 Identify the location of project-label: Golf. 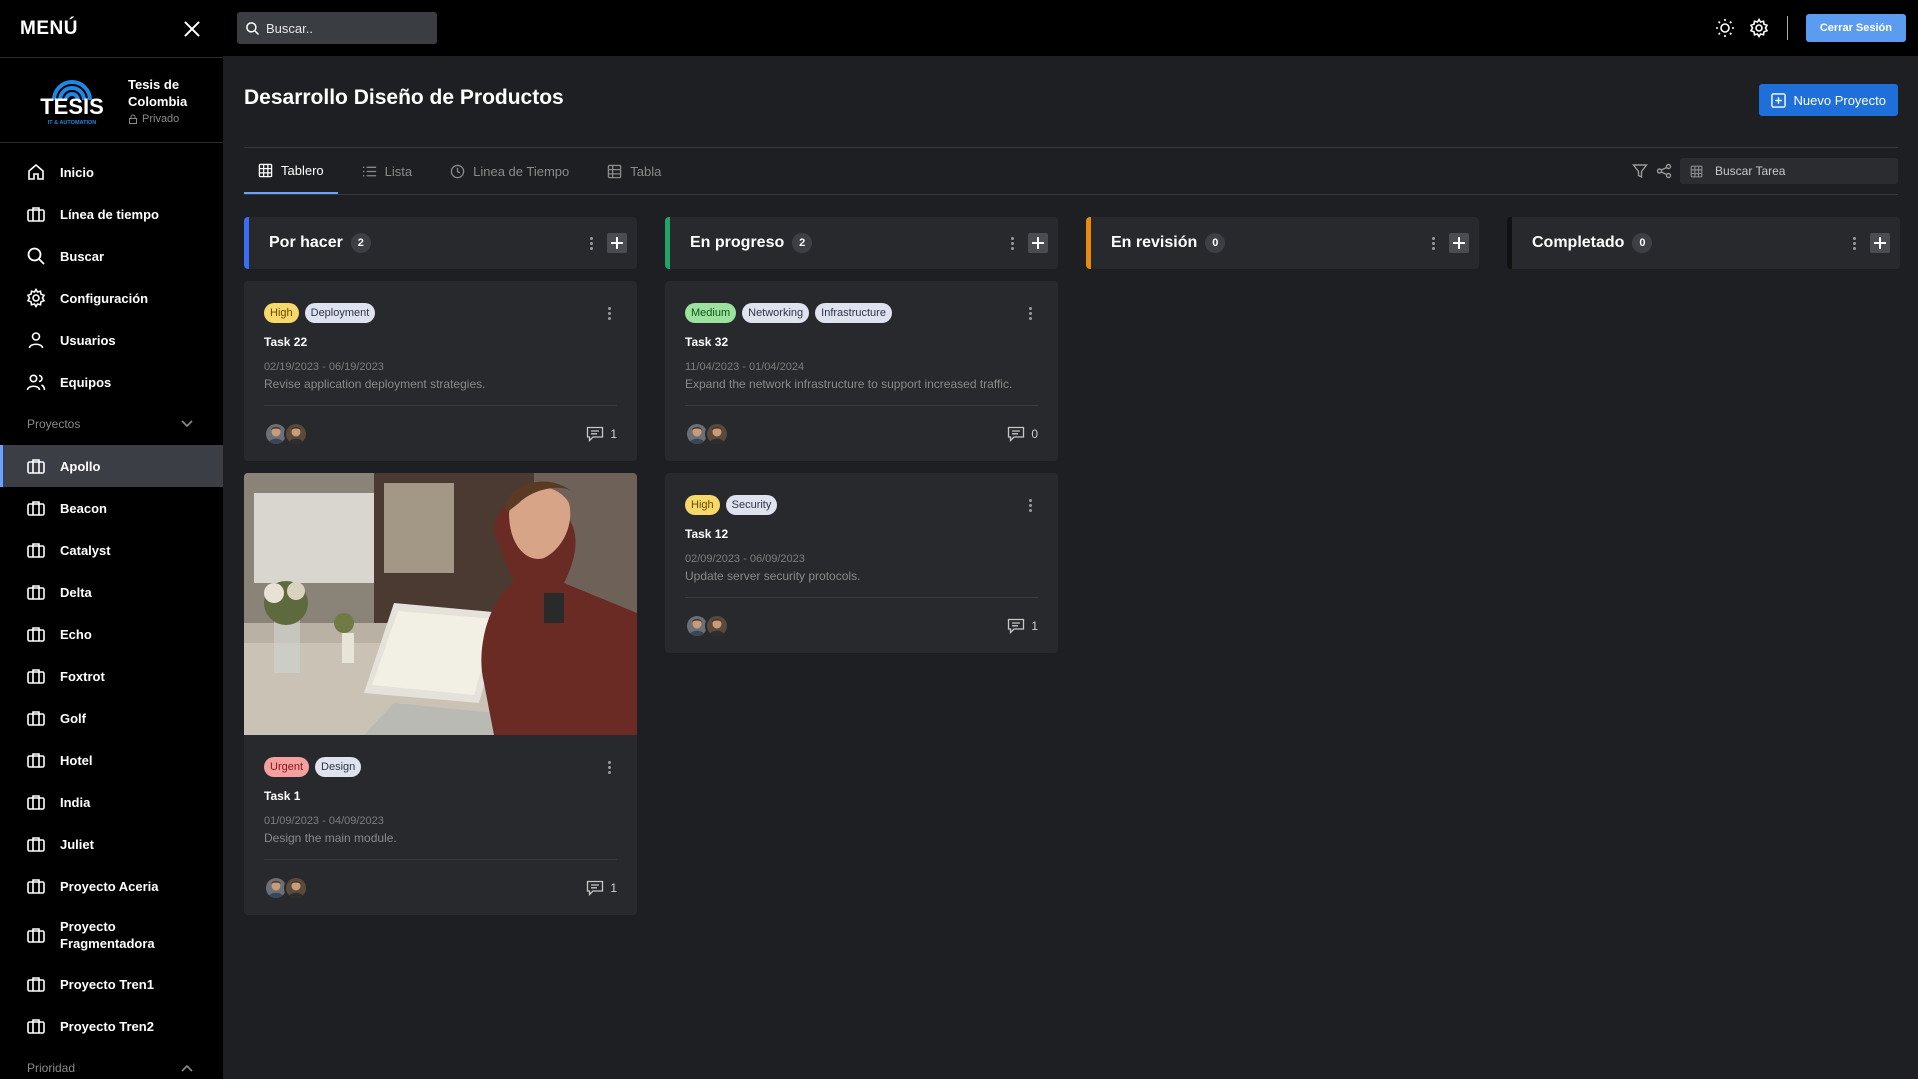
(73, 718).